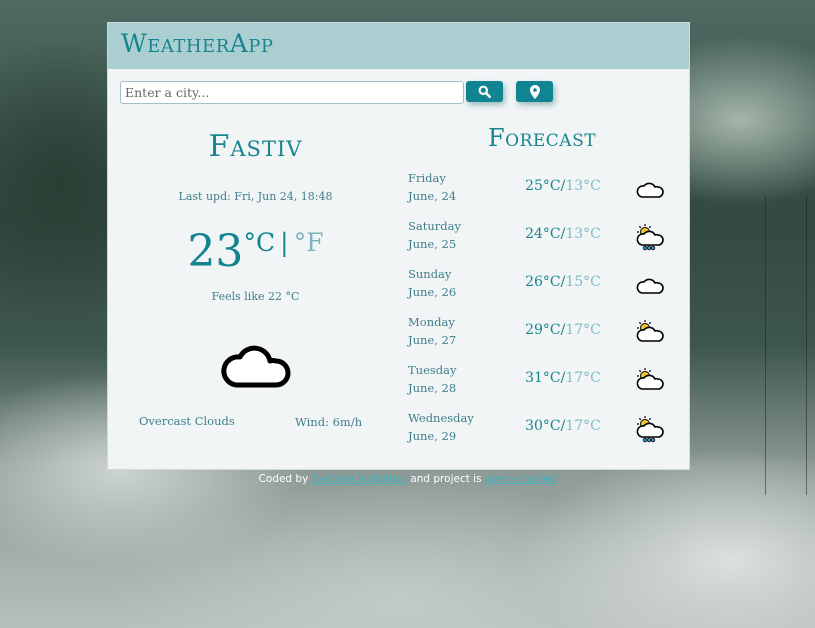  I want to click on forecast-row: Saturday June, 25 24°C/13°C, so click(548, 243).